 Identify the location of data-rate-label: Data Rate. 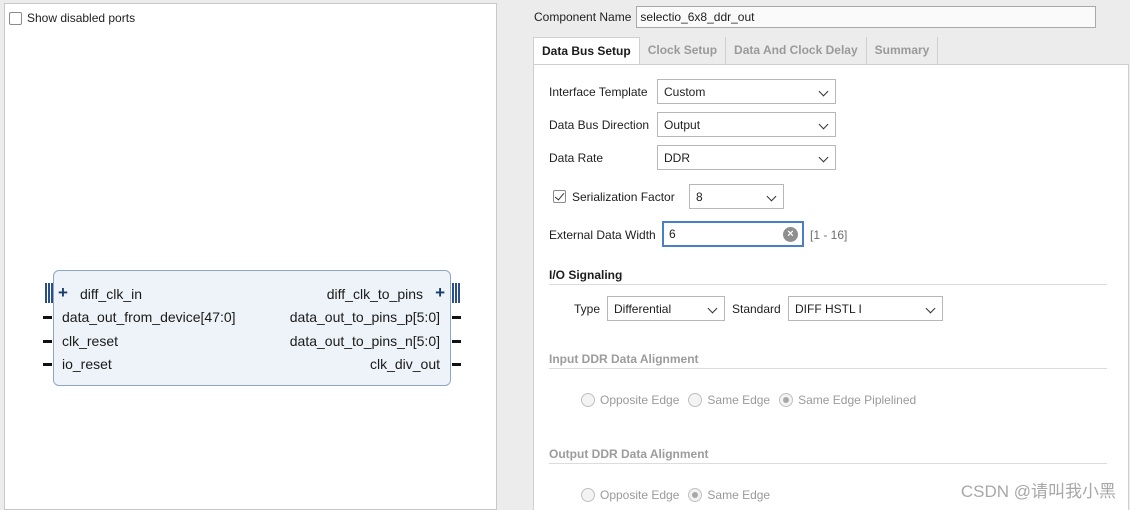
(576, 158).